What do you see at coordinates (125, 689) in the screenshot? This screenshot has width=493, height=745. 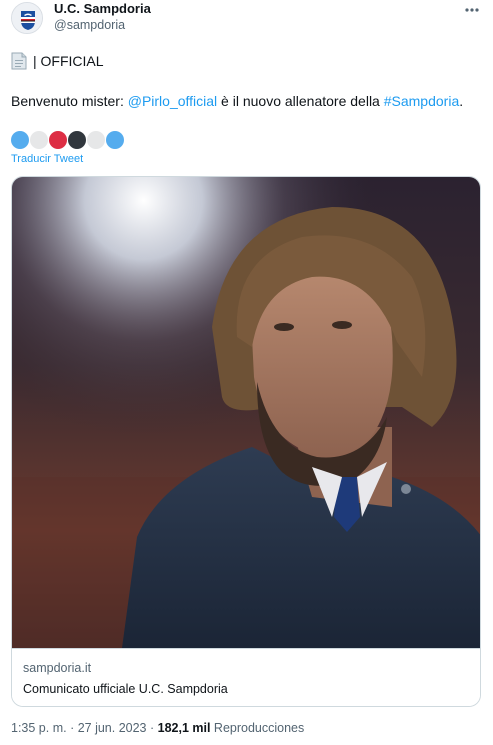 I see `card-title: Comunicato ufficiale U.C. Sampdoria` at bounding box center [125, 689].